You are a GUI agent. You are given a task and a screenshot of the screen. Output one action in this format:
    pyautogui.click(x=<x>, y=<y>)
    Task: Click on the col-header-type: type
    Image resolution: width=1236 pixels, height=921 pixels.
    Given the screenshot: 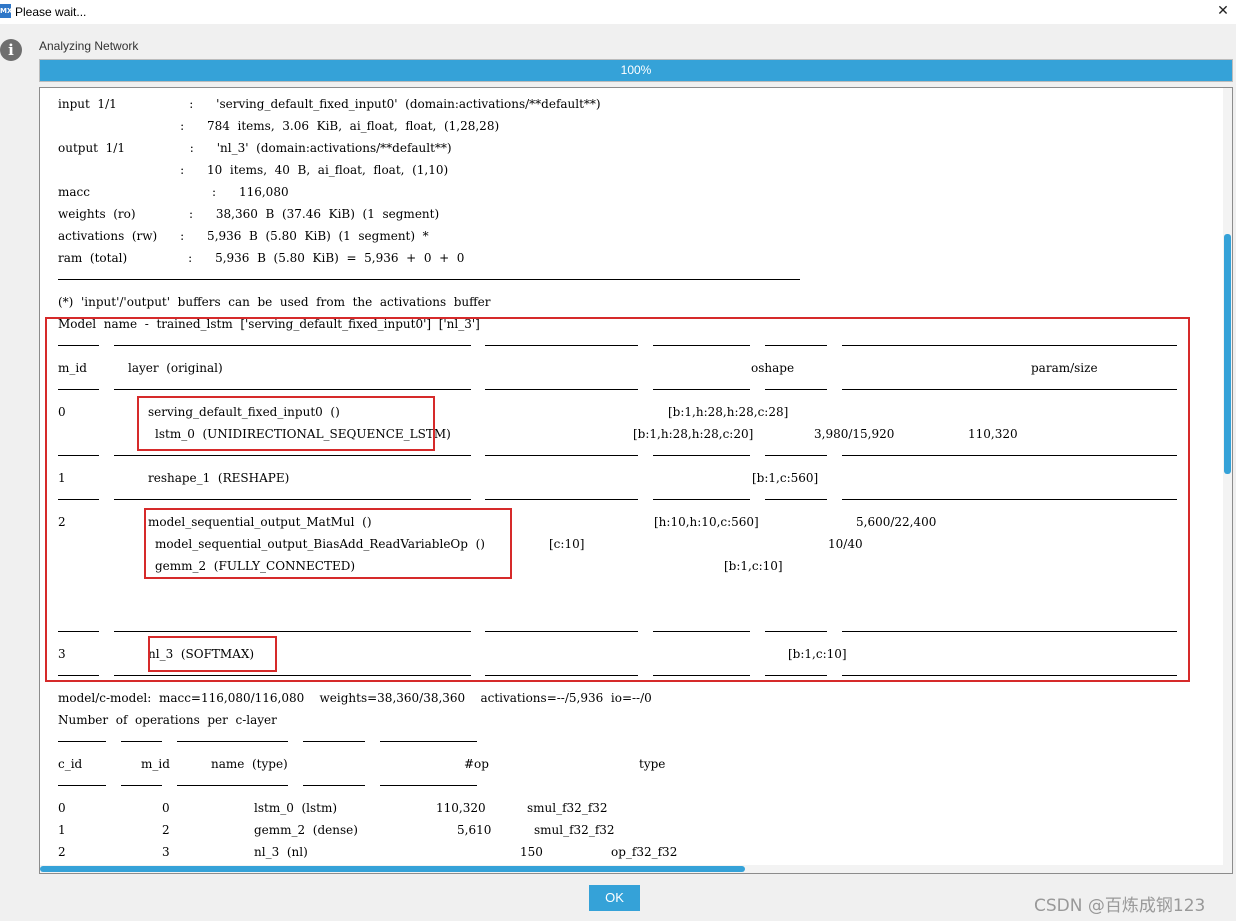 What is the action you would take?
    pyautogui.click(x=652, y=764)
    